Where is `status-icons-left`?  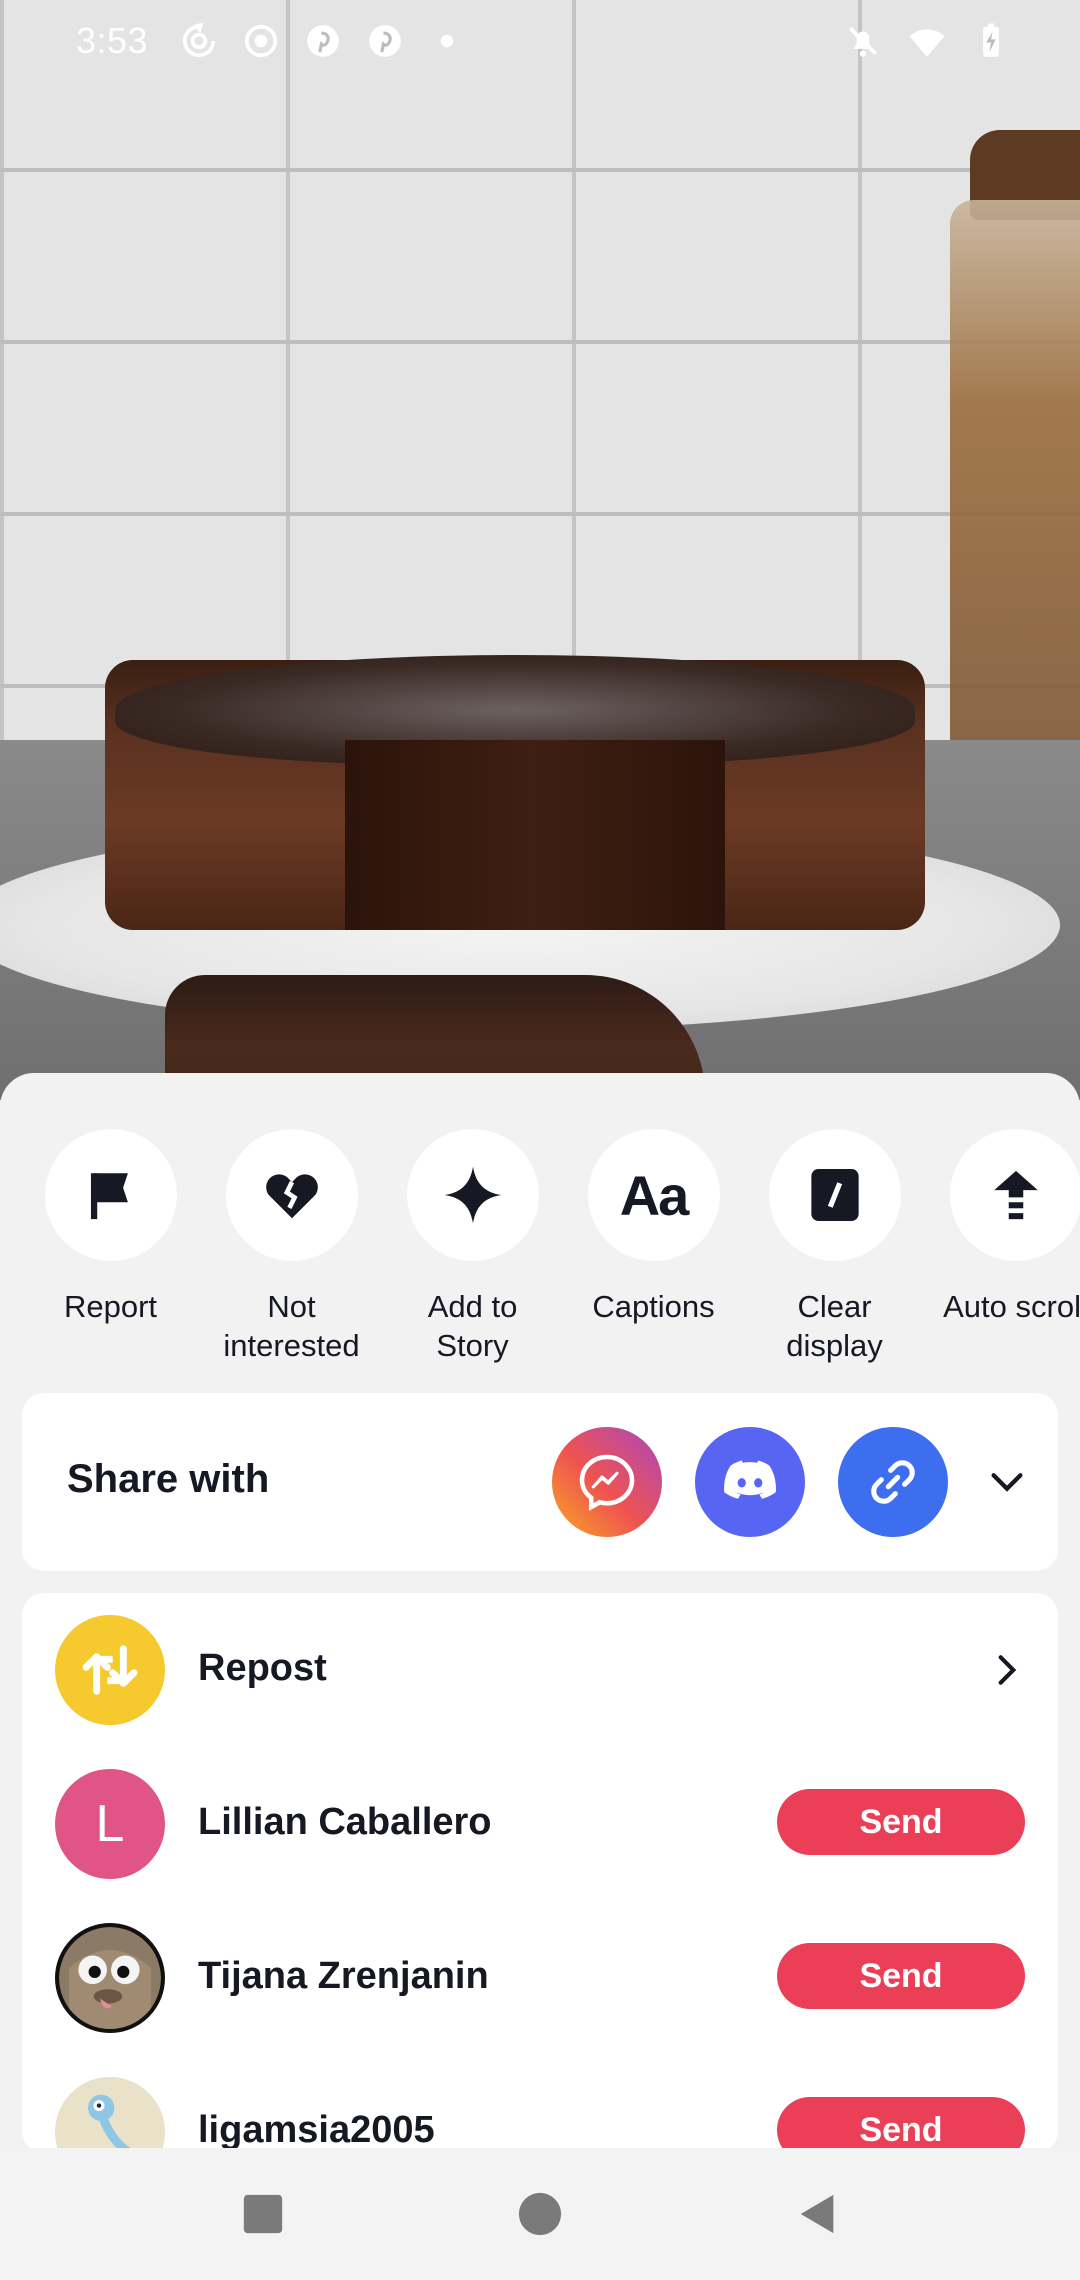 status-icons-left is located at coordinates (323, 41).